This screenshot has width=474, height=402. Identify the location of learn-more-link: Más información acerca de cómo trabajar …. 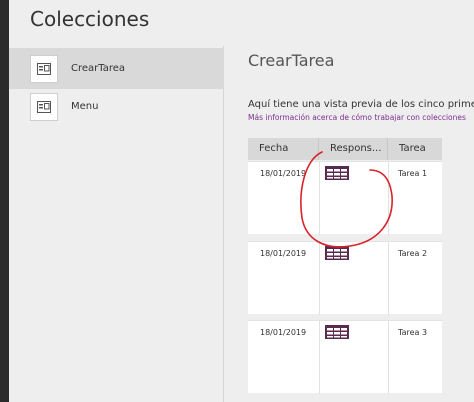
(361, 117).